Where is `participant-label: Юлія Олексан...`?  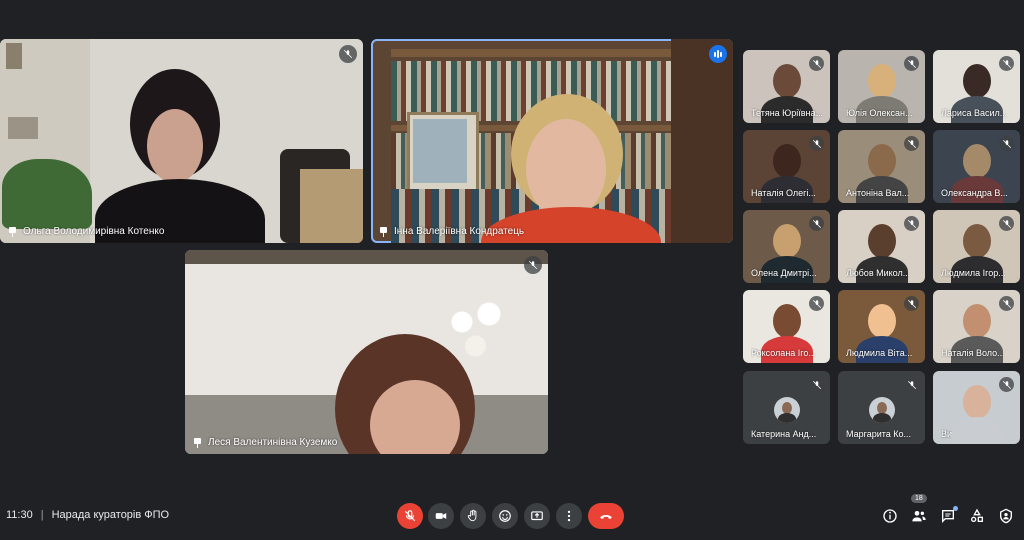
participant-label: Юлія Олексан... is located at coordinates (879, 113).